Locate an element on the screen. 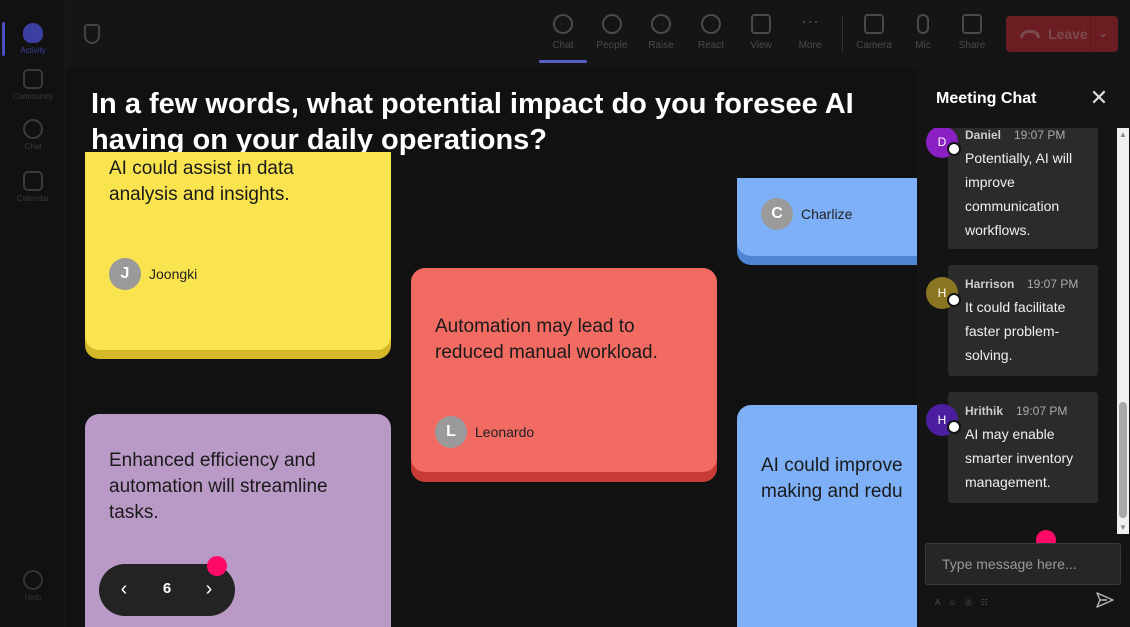  rail-item-label: Community is located at coordinates (33, 96).